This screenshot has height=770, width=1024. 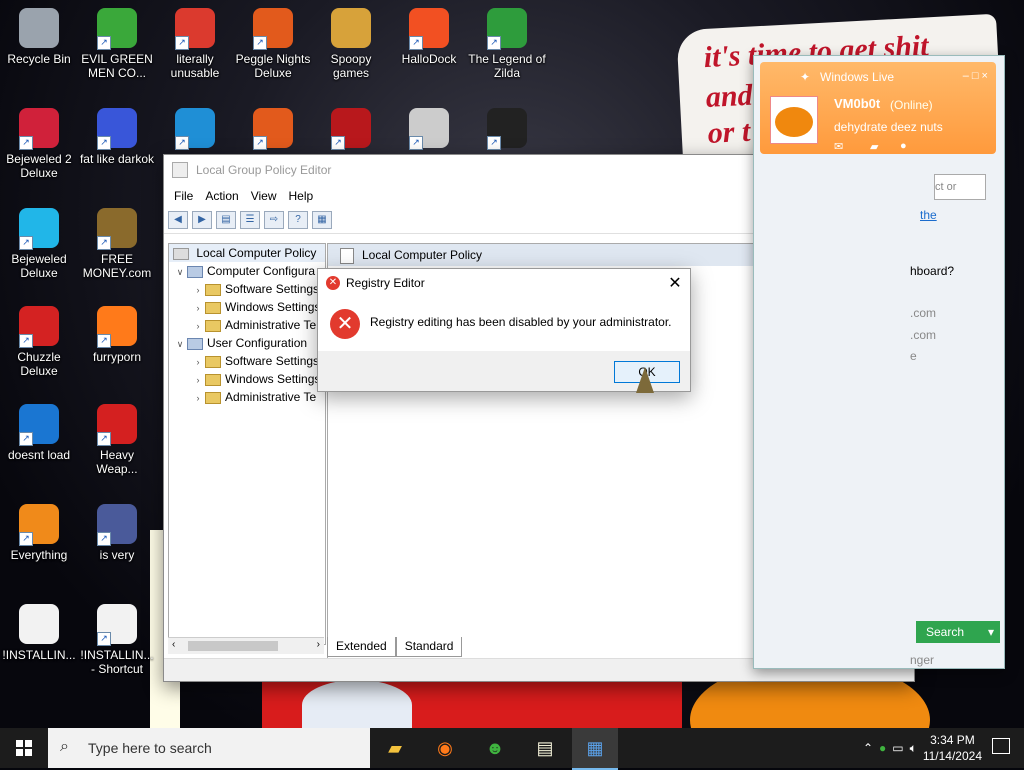 I want to click on tree-root: Local Computer Policy, so click(x=247, y=253).